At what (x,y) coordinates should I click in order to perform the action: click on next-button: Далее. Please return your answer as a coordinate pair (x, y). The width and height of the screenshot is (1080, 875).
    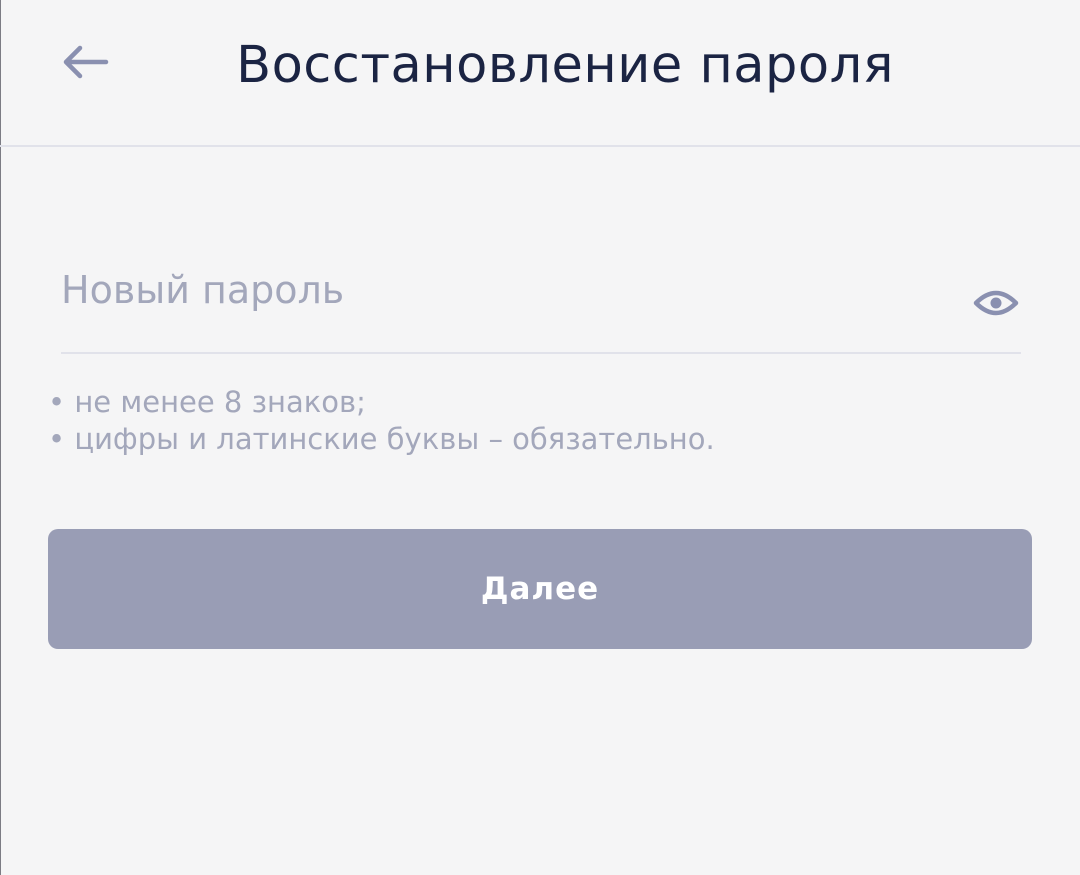
    Looking at the image, I should click on (540, 589).